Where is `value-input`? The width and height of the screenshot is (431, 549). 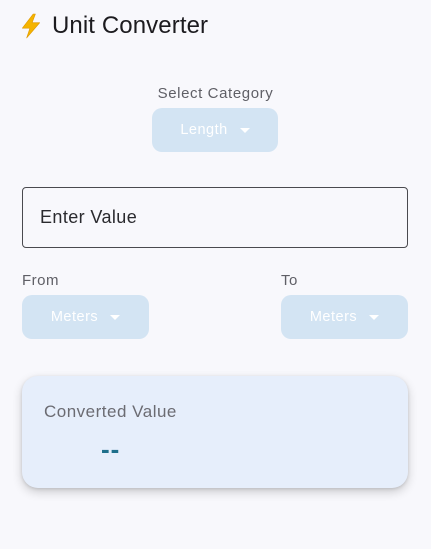
value-input is located at coordinates (215, 217).